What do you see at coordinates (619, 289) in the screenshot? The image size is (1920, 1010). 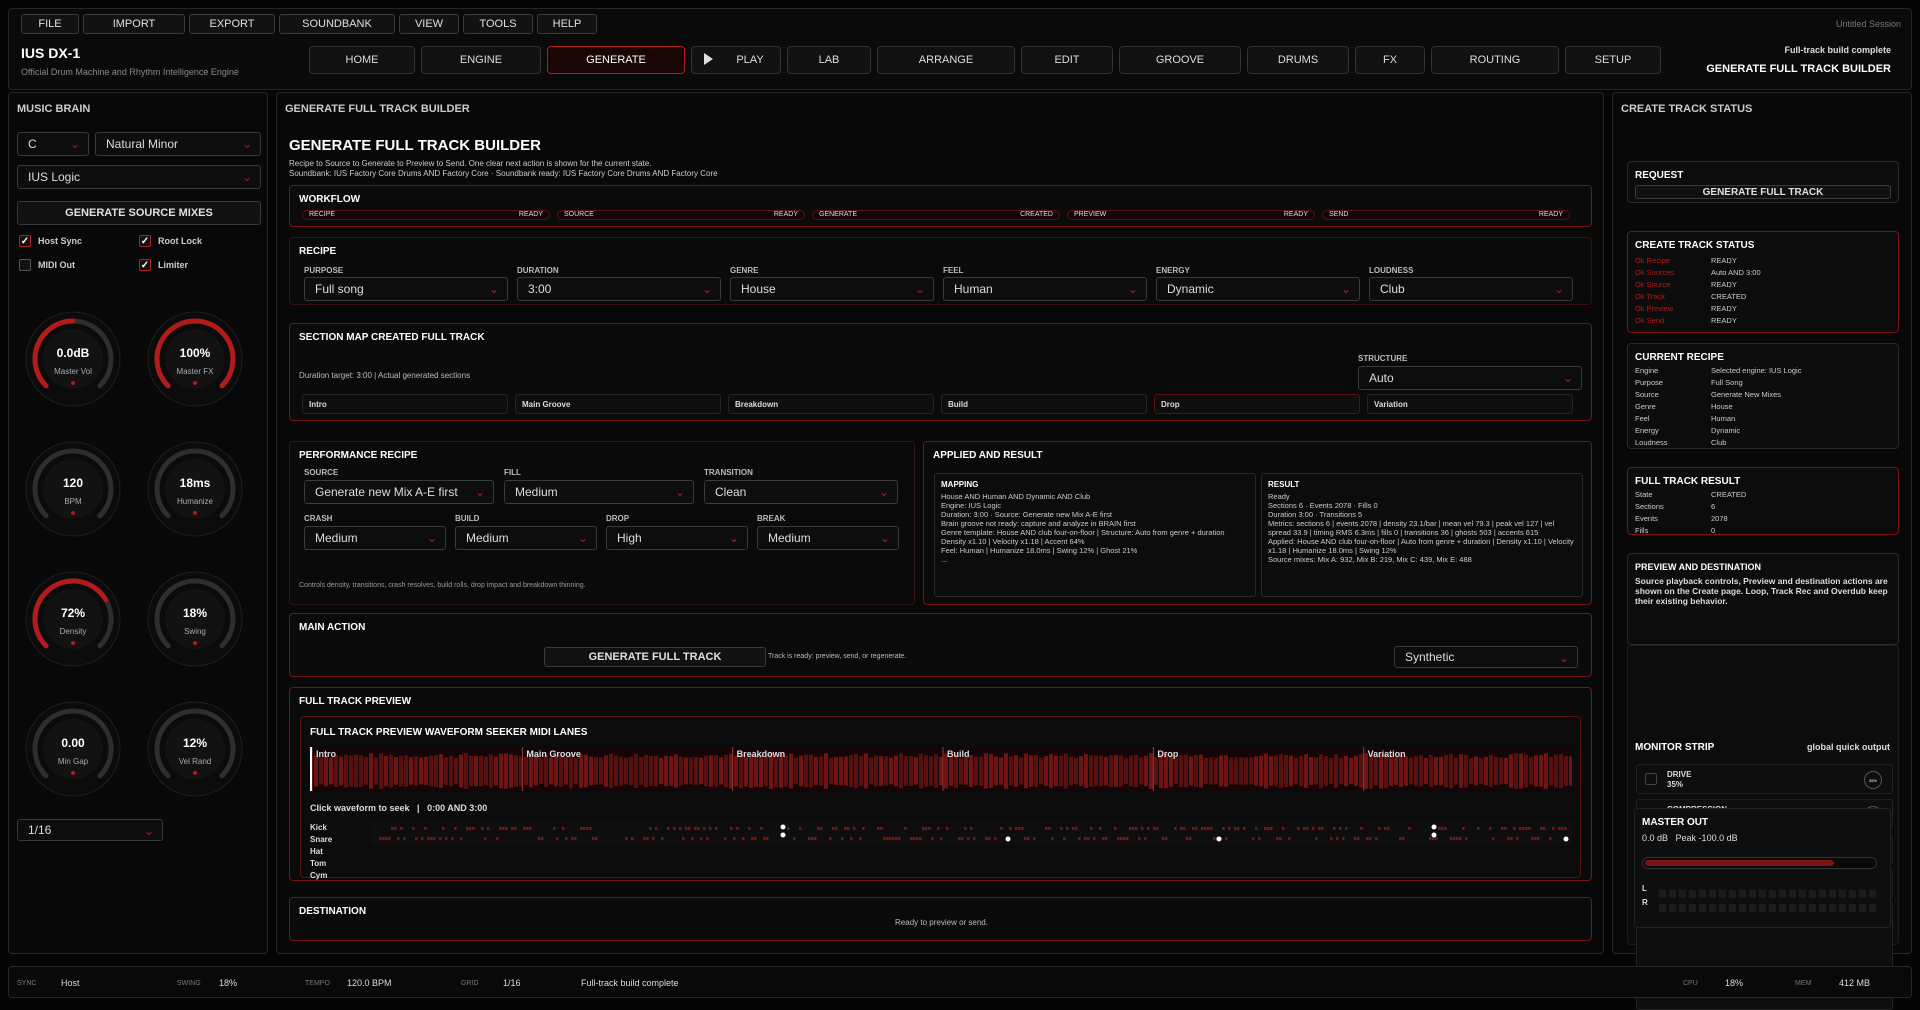 I see `recipe-duration-select: 3:00 ⌄` at bounding box center [619, 289].